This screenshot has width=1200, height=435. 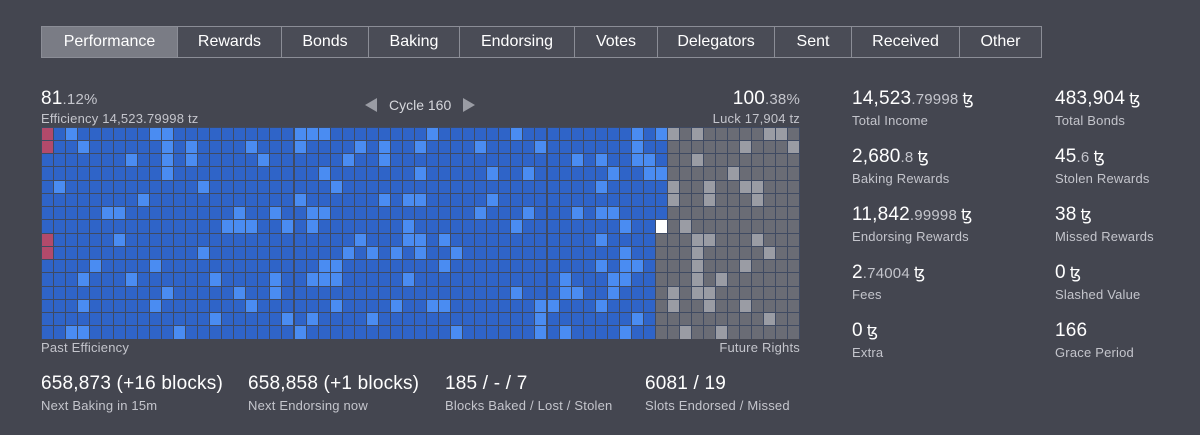 I want to click on tab-received: Received, so click(x=906, y=42).